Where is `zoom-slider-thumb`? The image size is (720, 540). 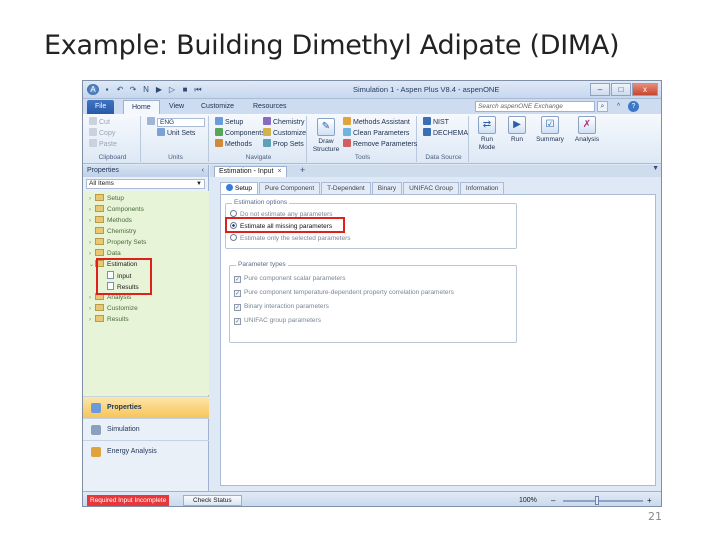 zoom-slider-thumb is located at coordinates (597, 500).